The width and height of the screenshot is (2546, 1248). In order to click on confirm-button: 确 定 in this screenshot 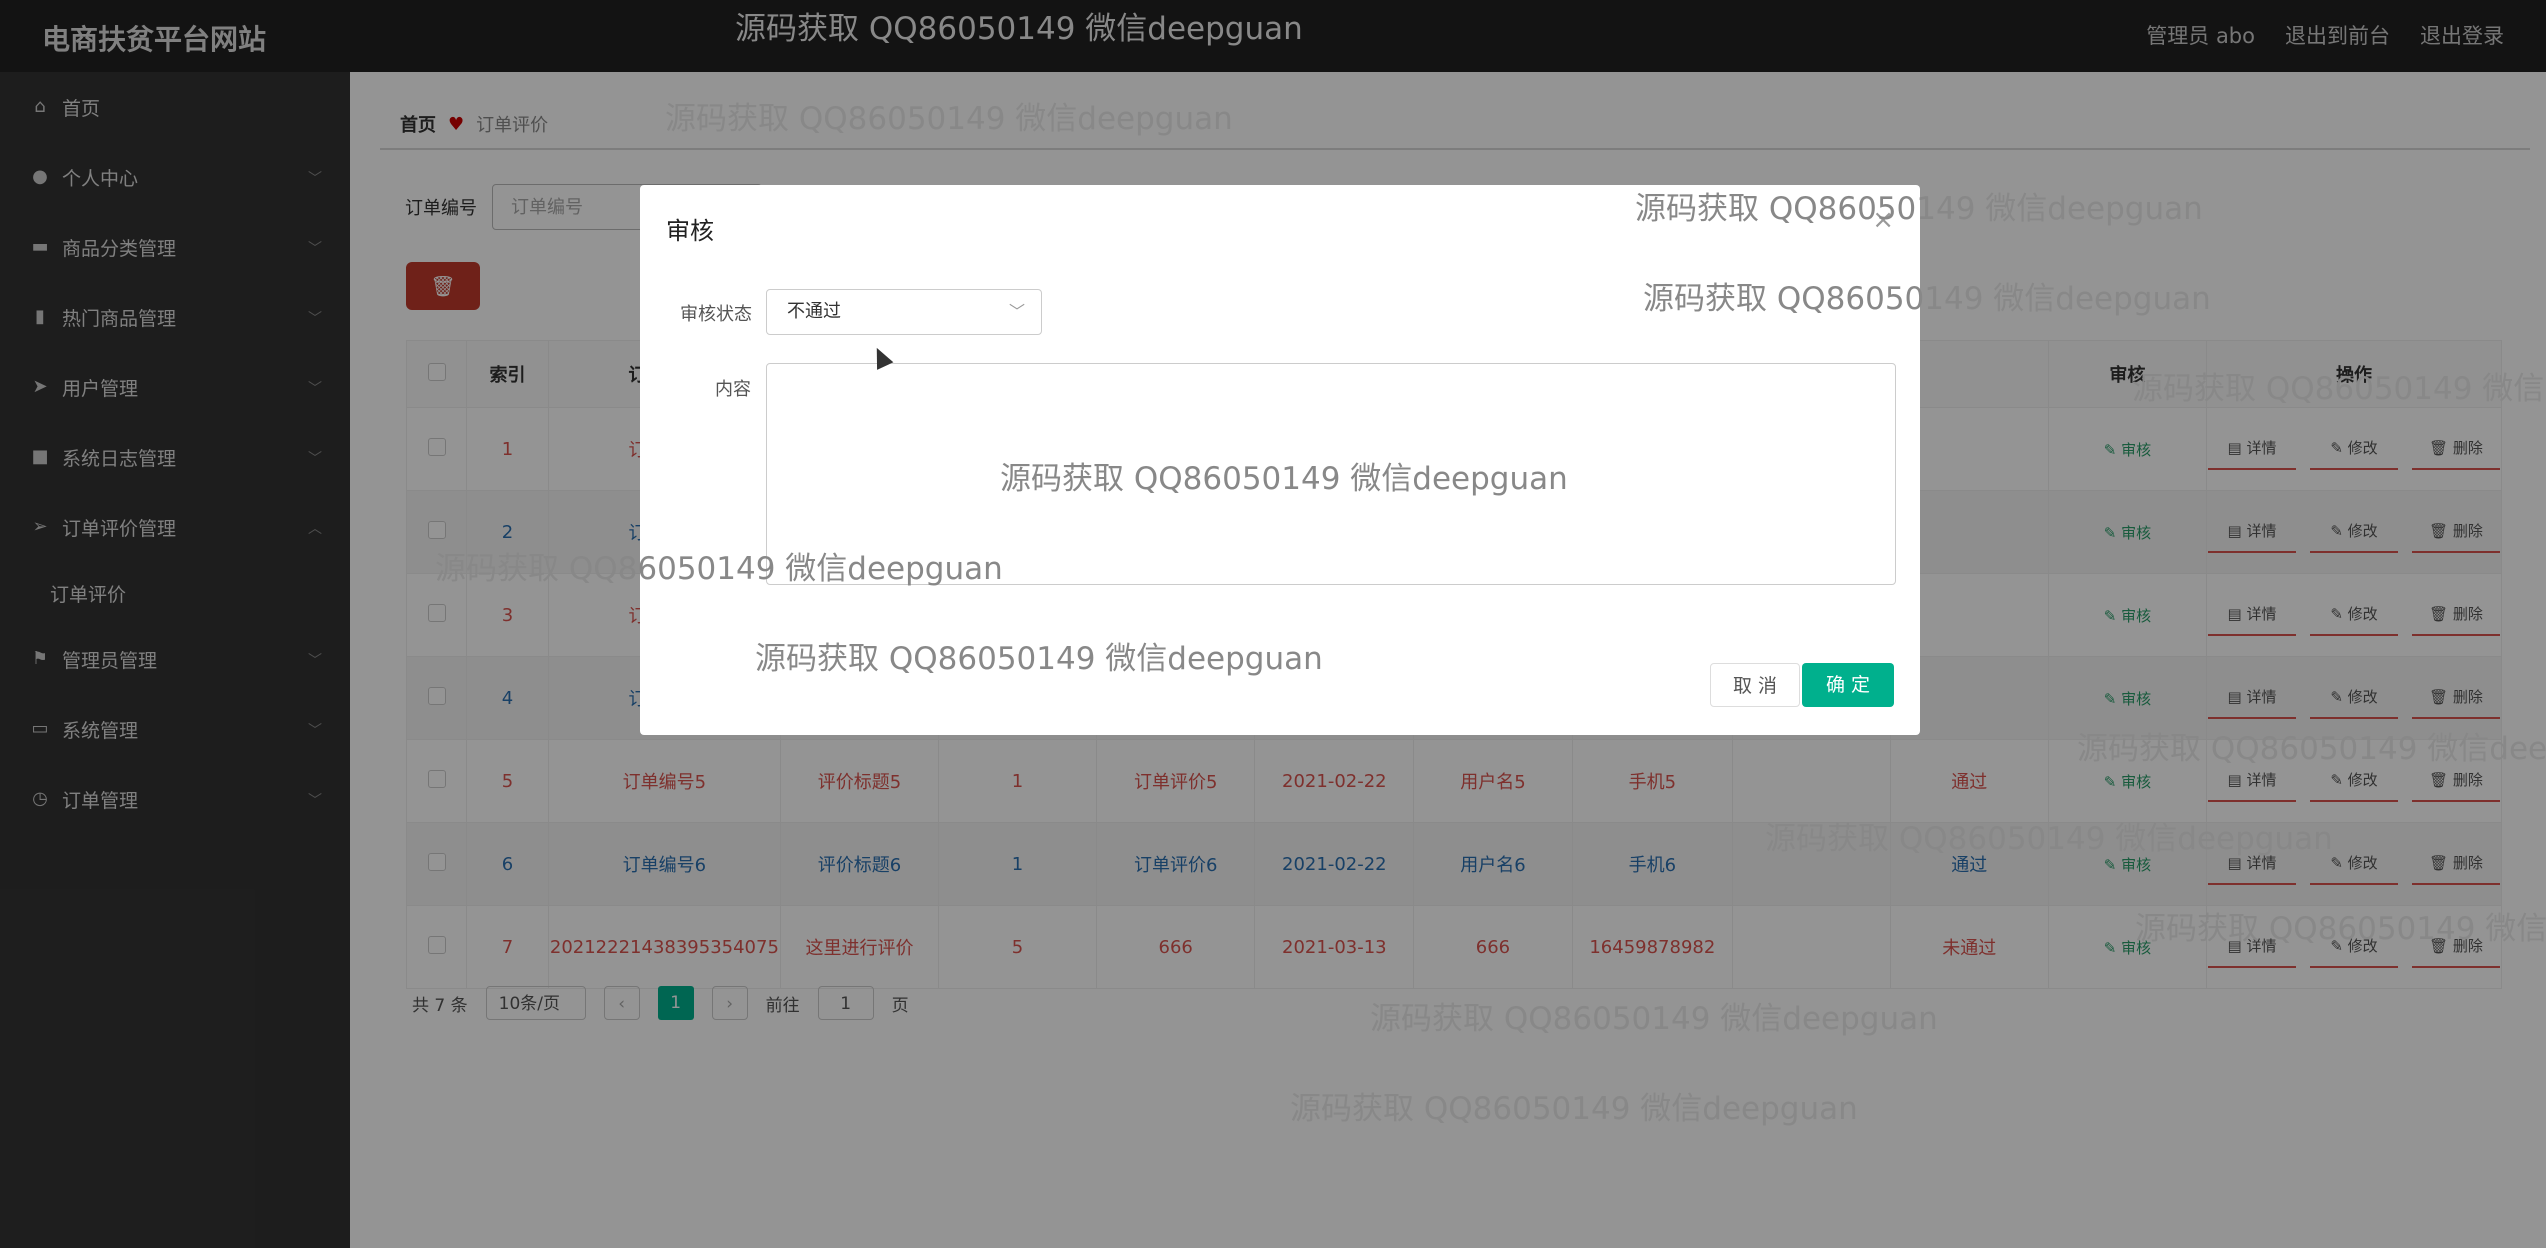, I will do `click(1848, 685)`.